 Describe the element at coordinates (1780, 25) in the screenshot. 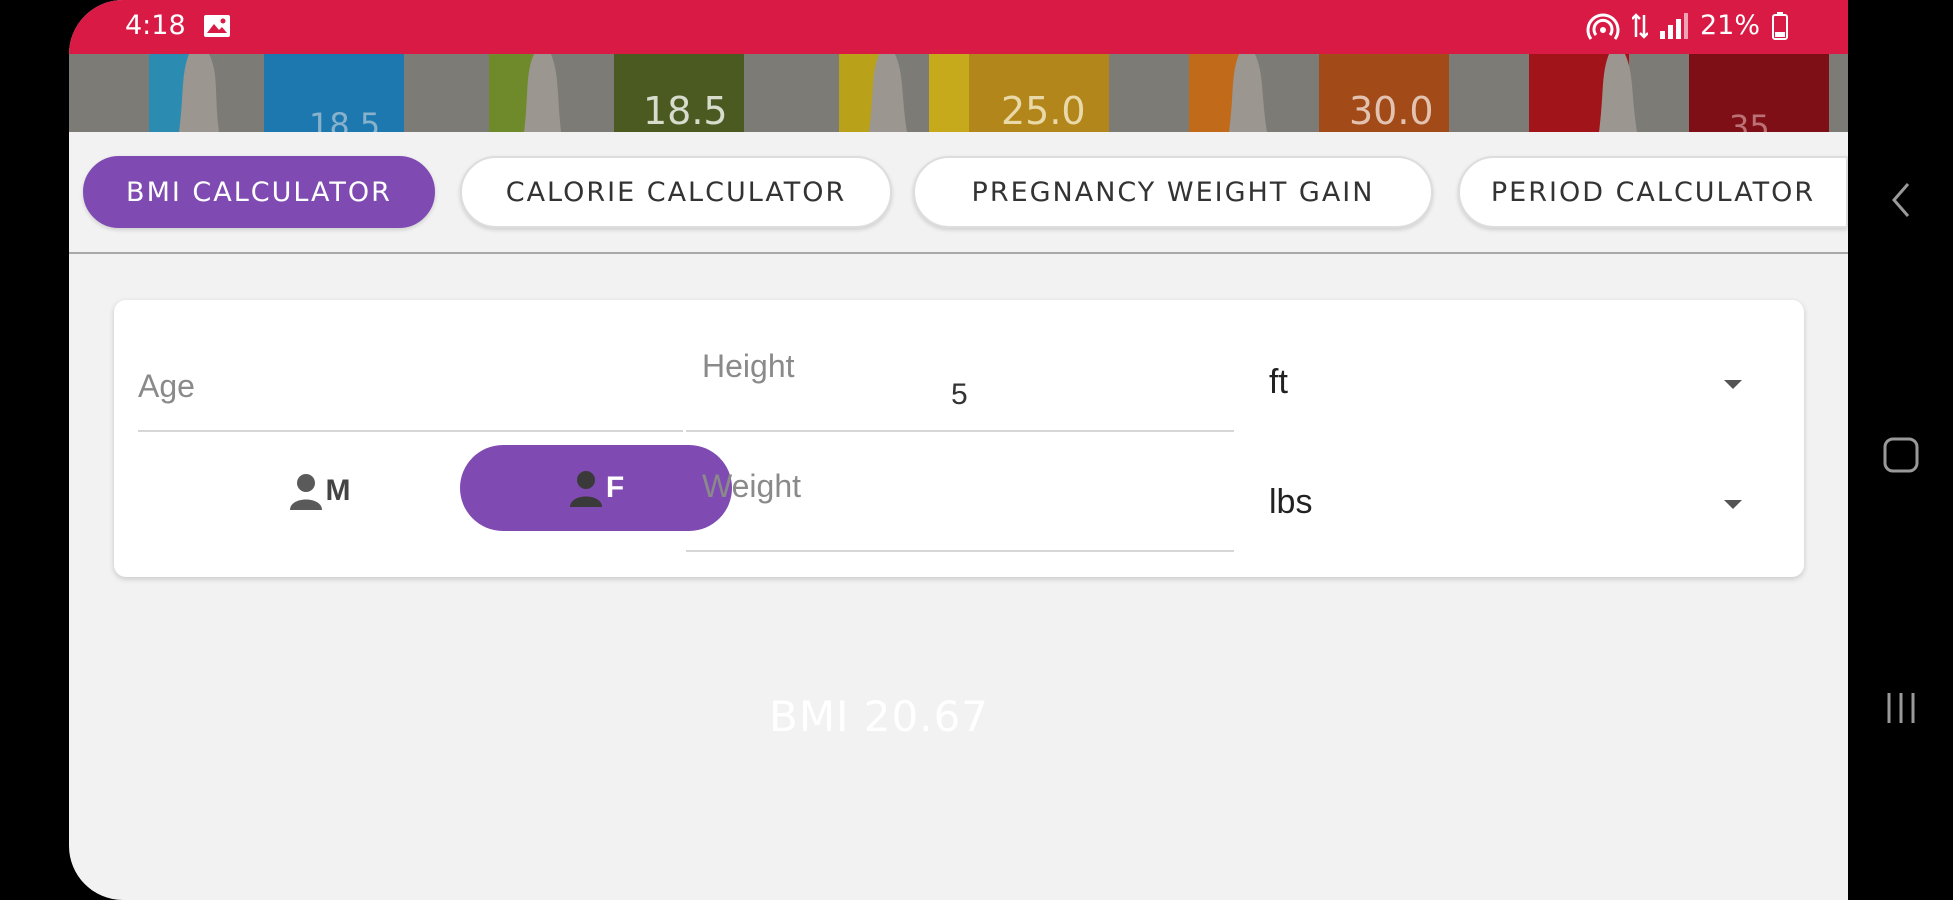

I see `battery-icon` at that location.